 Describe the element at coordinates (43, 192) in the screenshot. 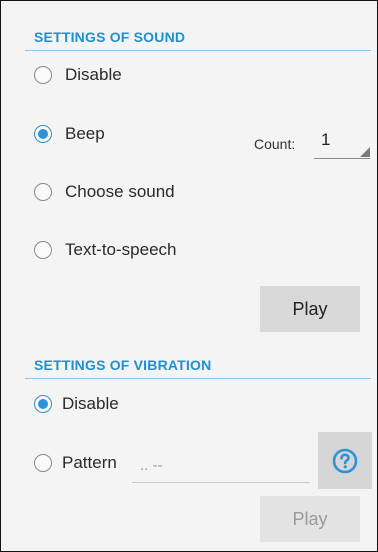

I see `radio-sound-choose` at that location.